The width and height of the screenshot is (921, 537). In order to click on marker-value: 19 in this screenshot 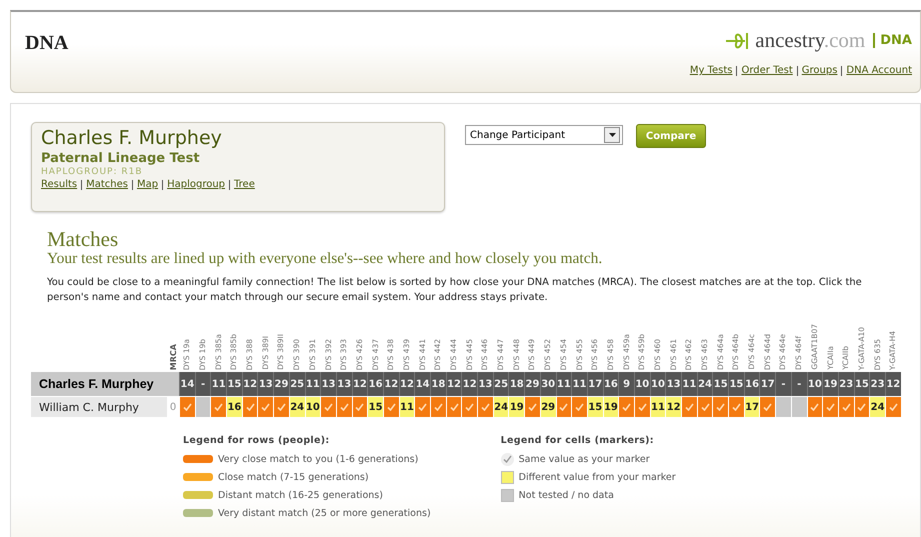, I will do `click(830, 384)`.